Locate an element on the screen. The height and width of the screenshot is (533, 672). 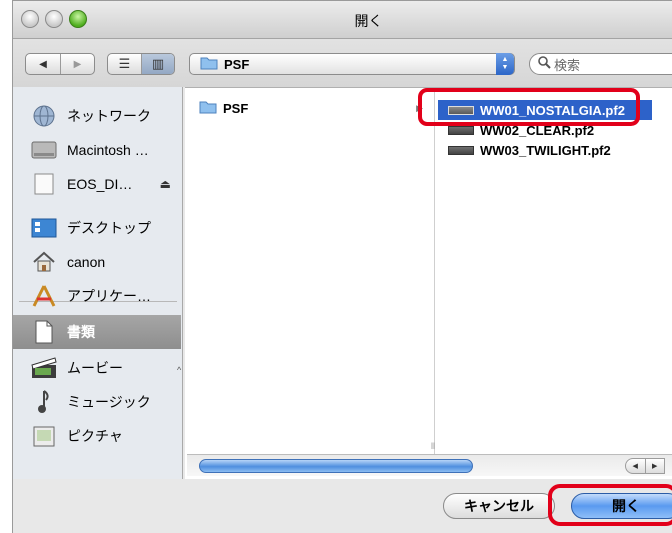
list-view-icon: ☰ is located at coordinates (124, 63).